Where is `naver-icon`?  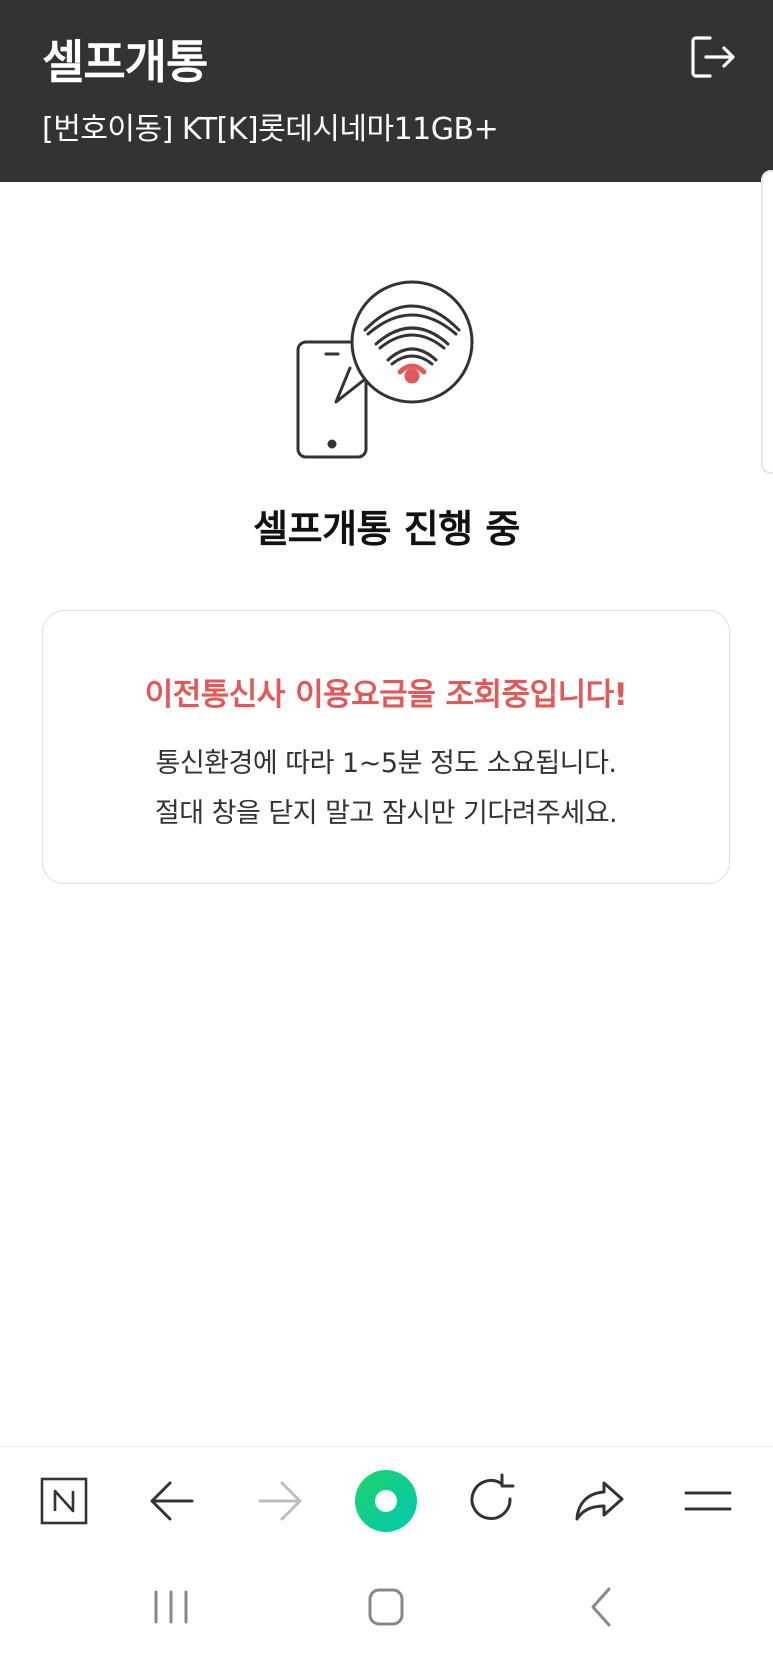 naver-icon is located at coordinates (64, 1501).